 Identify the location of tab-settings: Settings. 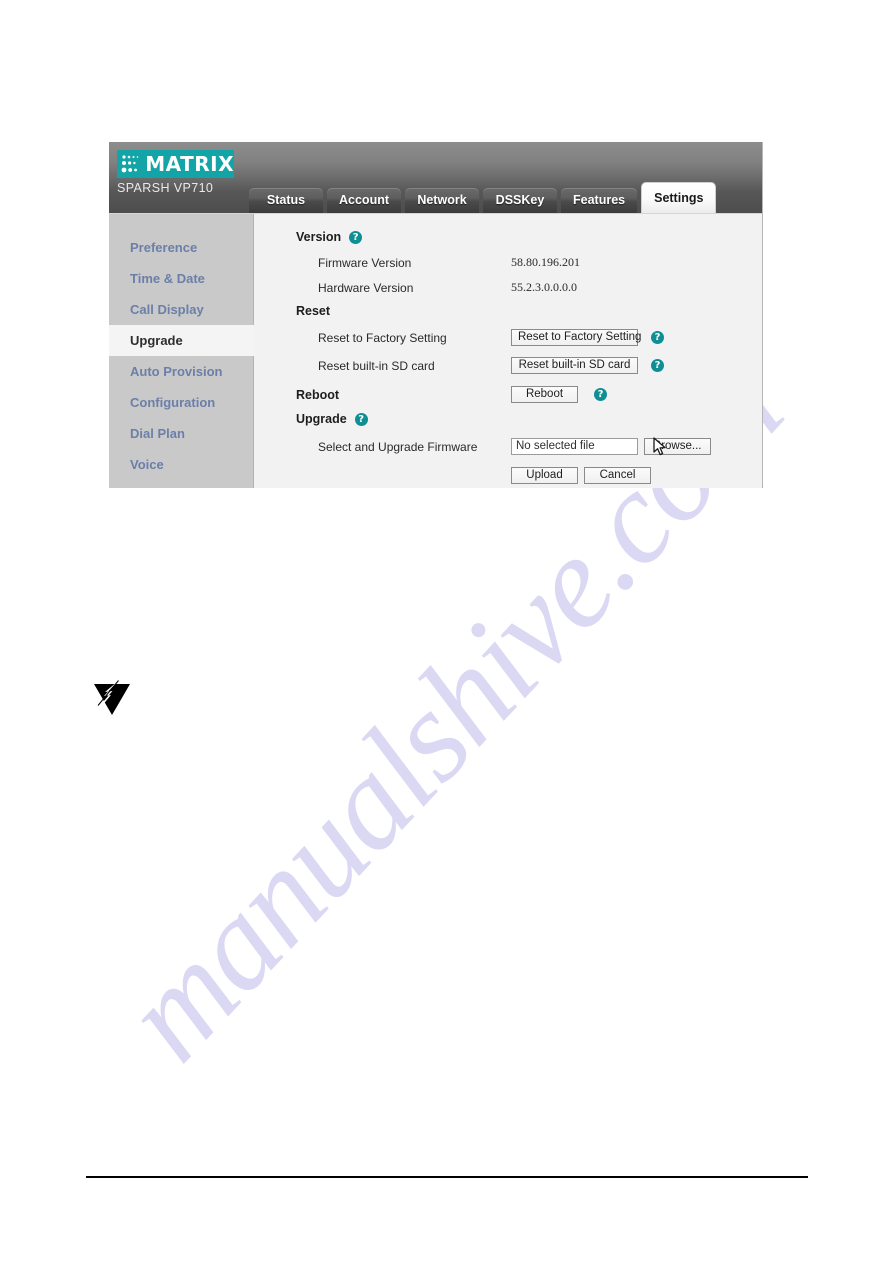
(679, 197).